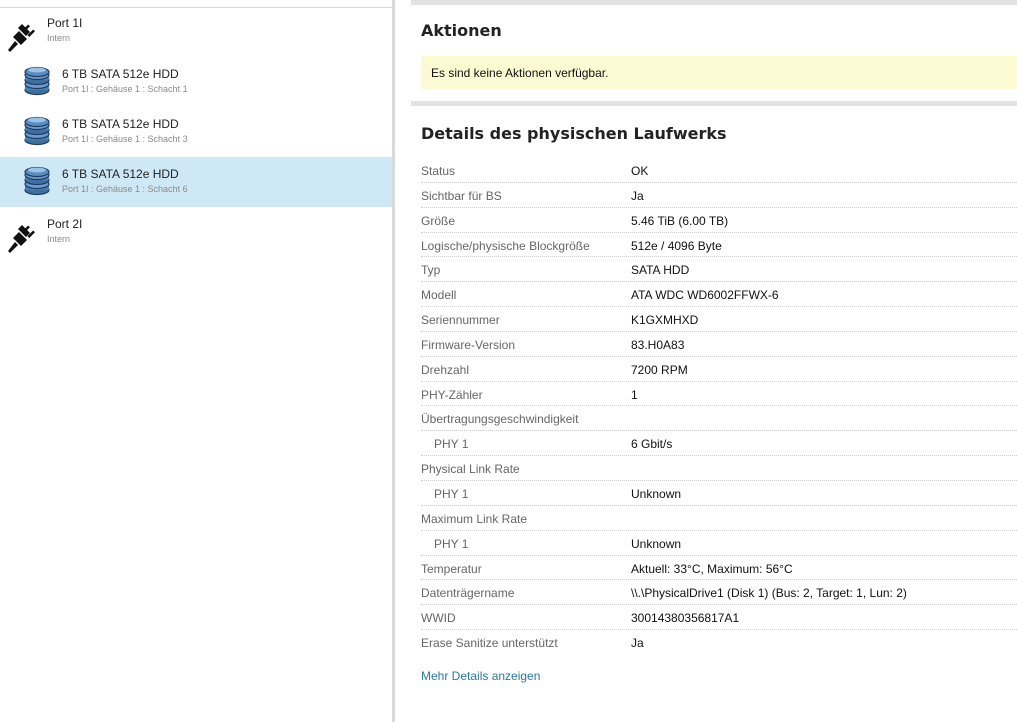  I want to click on details-row: Typ SATA HDD, so click(719, 270).